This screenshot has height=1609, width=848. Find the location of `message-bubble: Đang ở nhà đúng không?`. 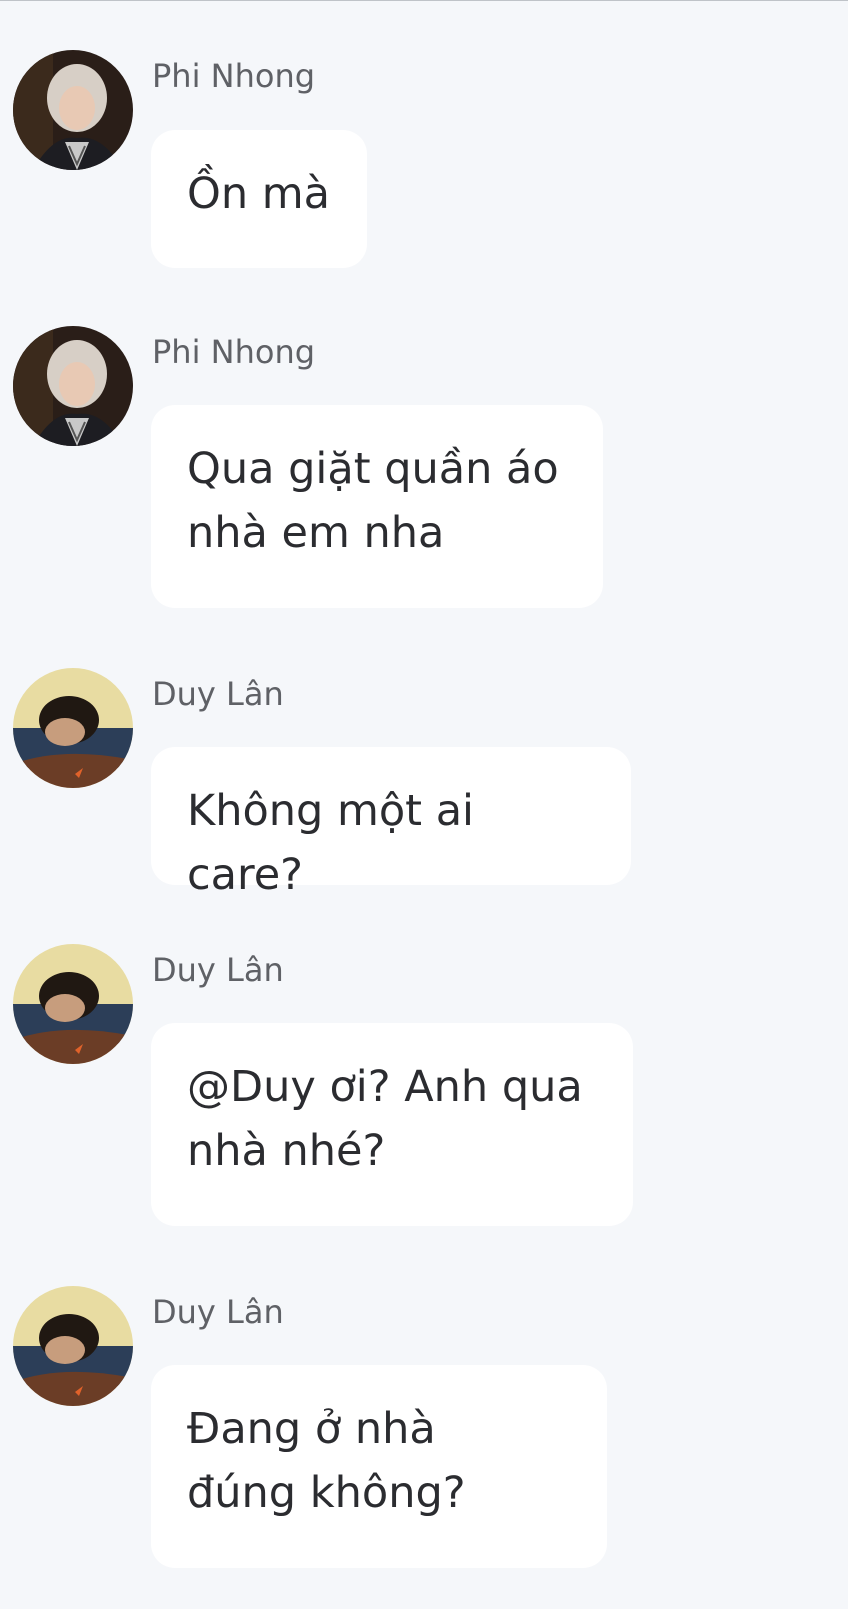

message-bubble: Đang ở nhà đúng không? is located at coordinates (379, 1466).